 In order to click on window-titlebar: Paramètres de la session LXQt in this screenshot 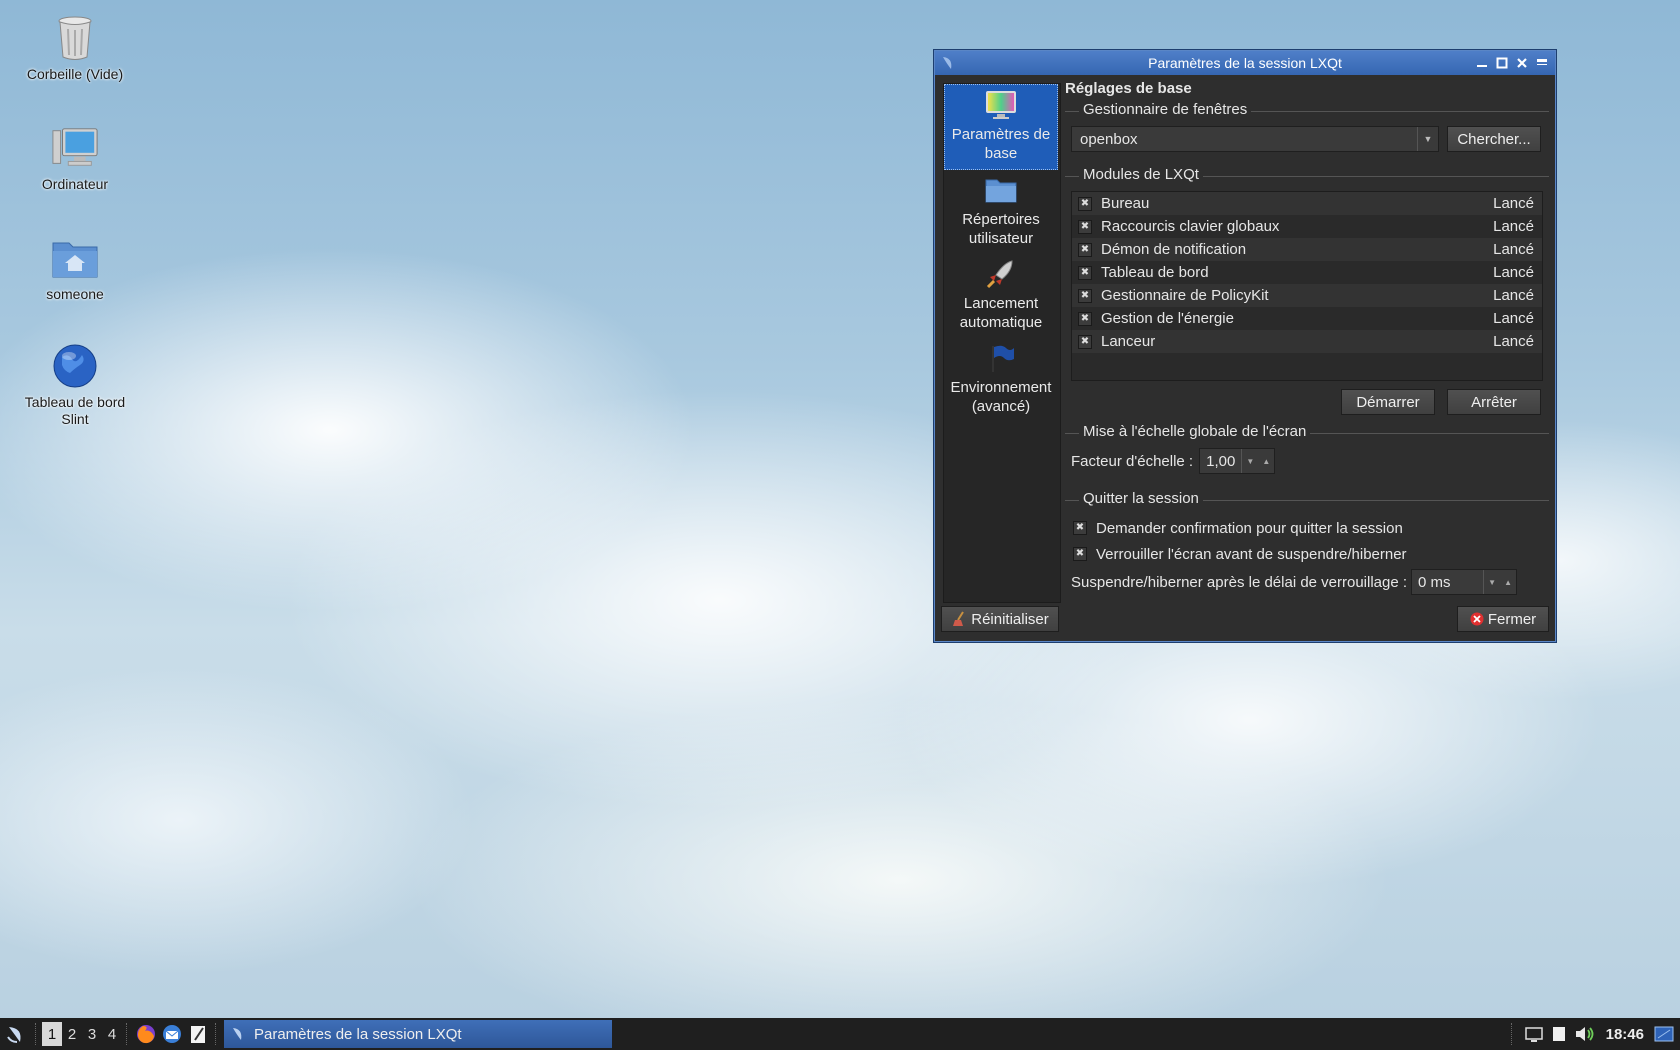, I will do `click(1245, 63)`.